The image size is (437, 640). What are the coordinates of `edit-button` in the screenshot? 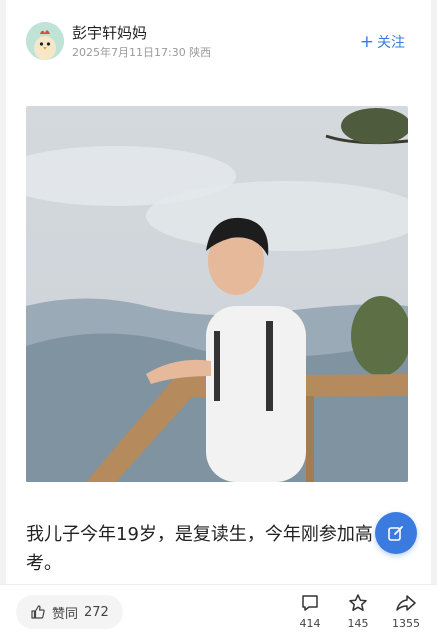 It's located at (396, 533).